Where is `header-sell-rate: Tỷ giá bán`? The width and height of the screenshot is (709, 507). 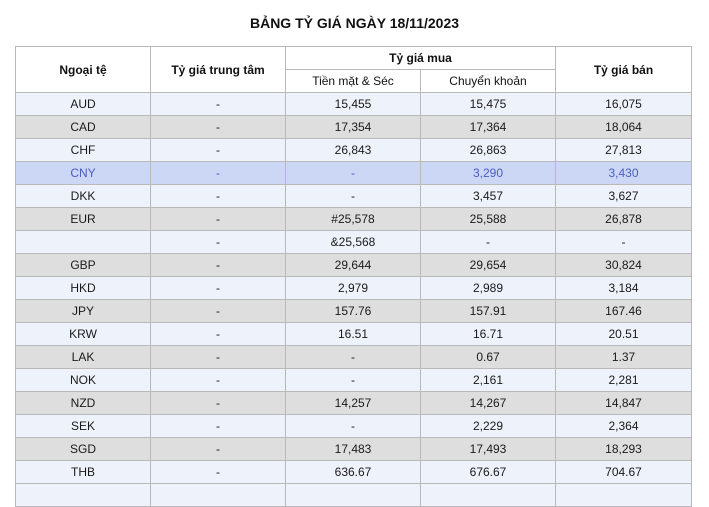 header-sell-rate: Tỷ giá bán is located at coordinates (623, 69).